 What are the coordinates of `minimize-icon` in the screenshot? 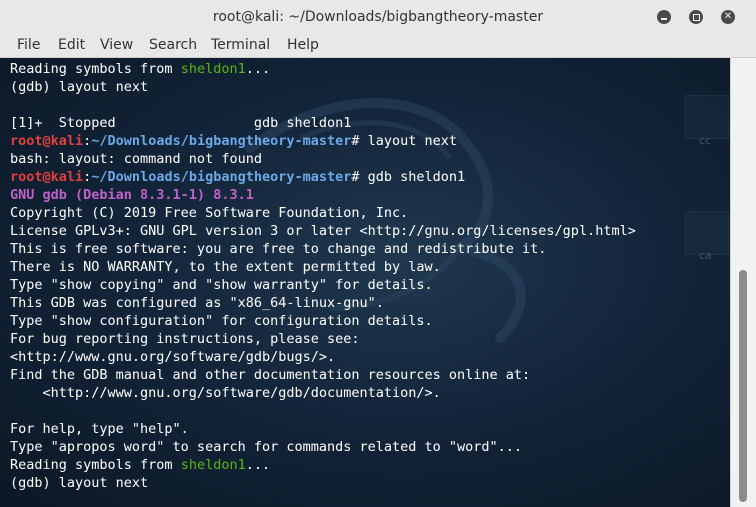 It's located at (664, 19).